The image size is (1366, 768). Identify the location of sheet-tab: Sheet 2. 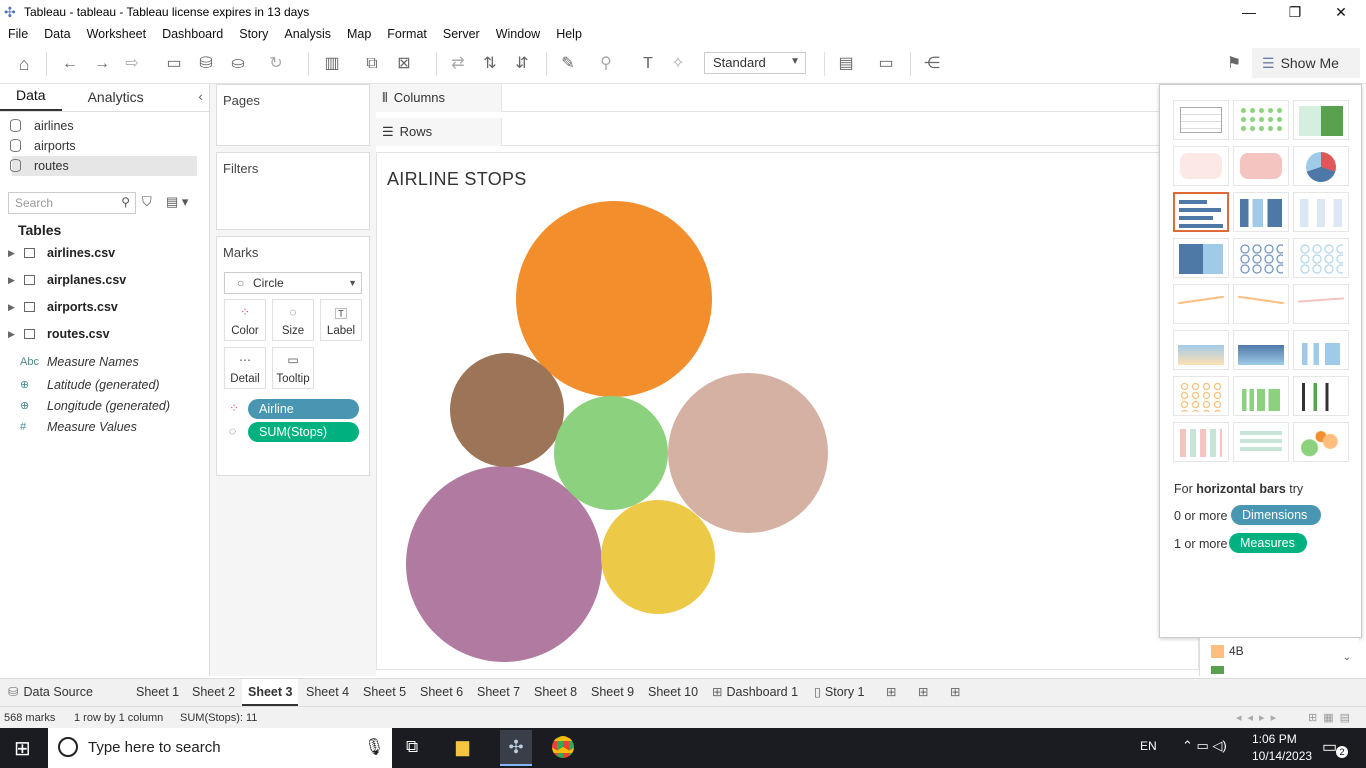
(213, 692).